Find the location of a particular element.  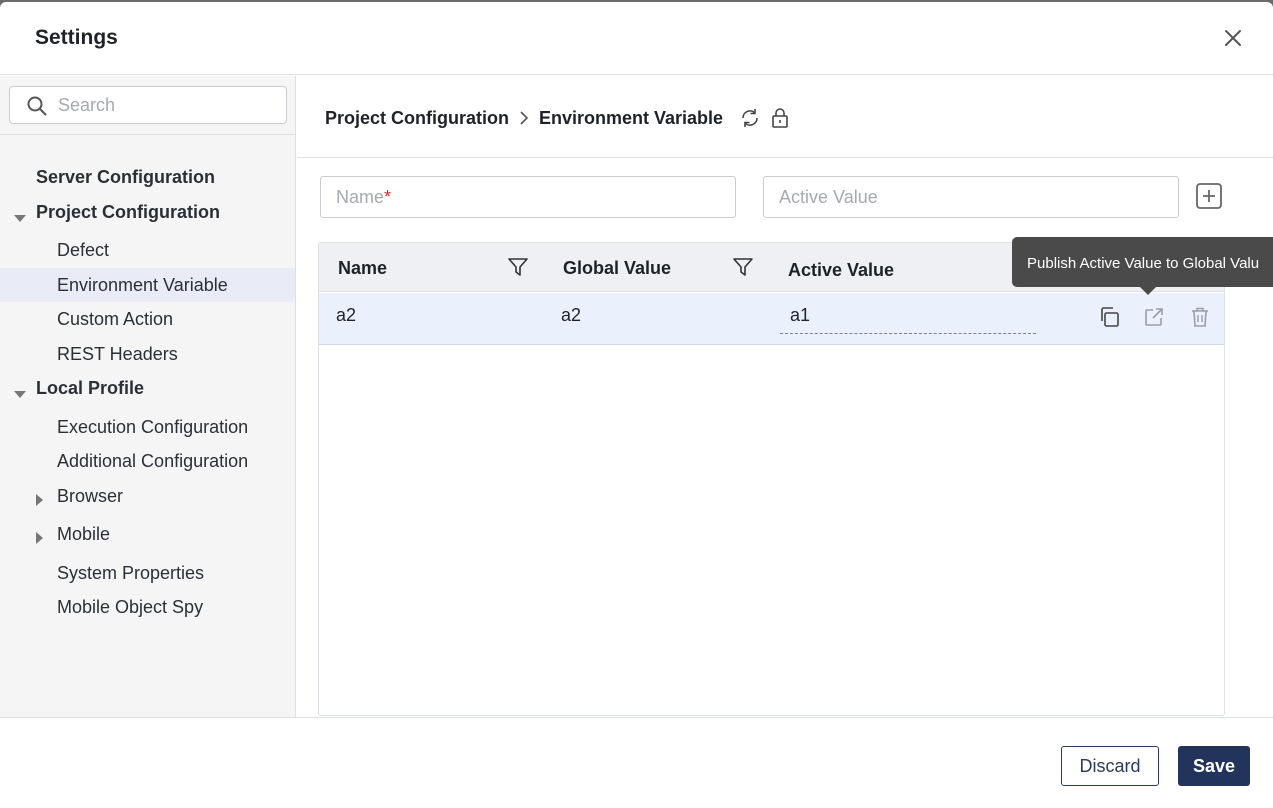

active-value-editable-cell: a1 is located at coordinates (908, 313).